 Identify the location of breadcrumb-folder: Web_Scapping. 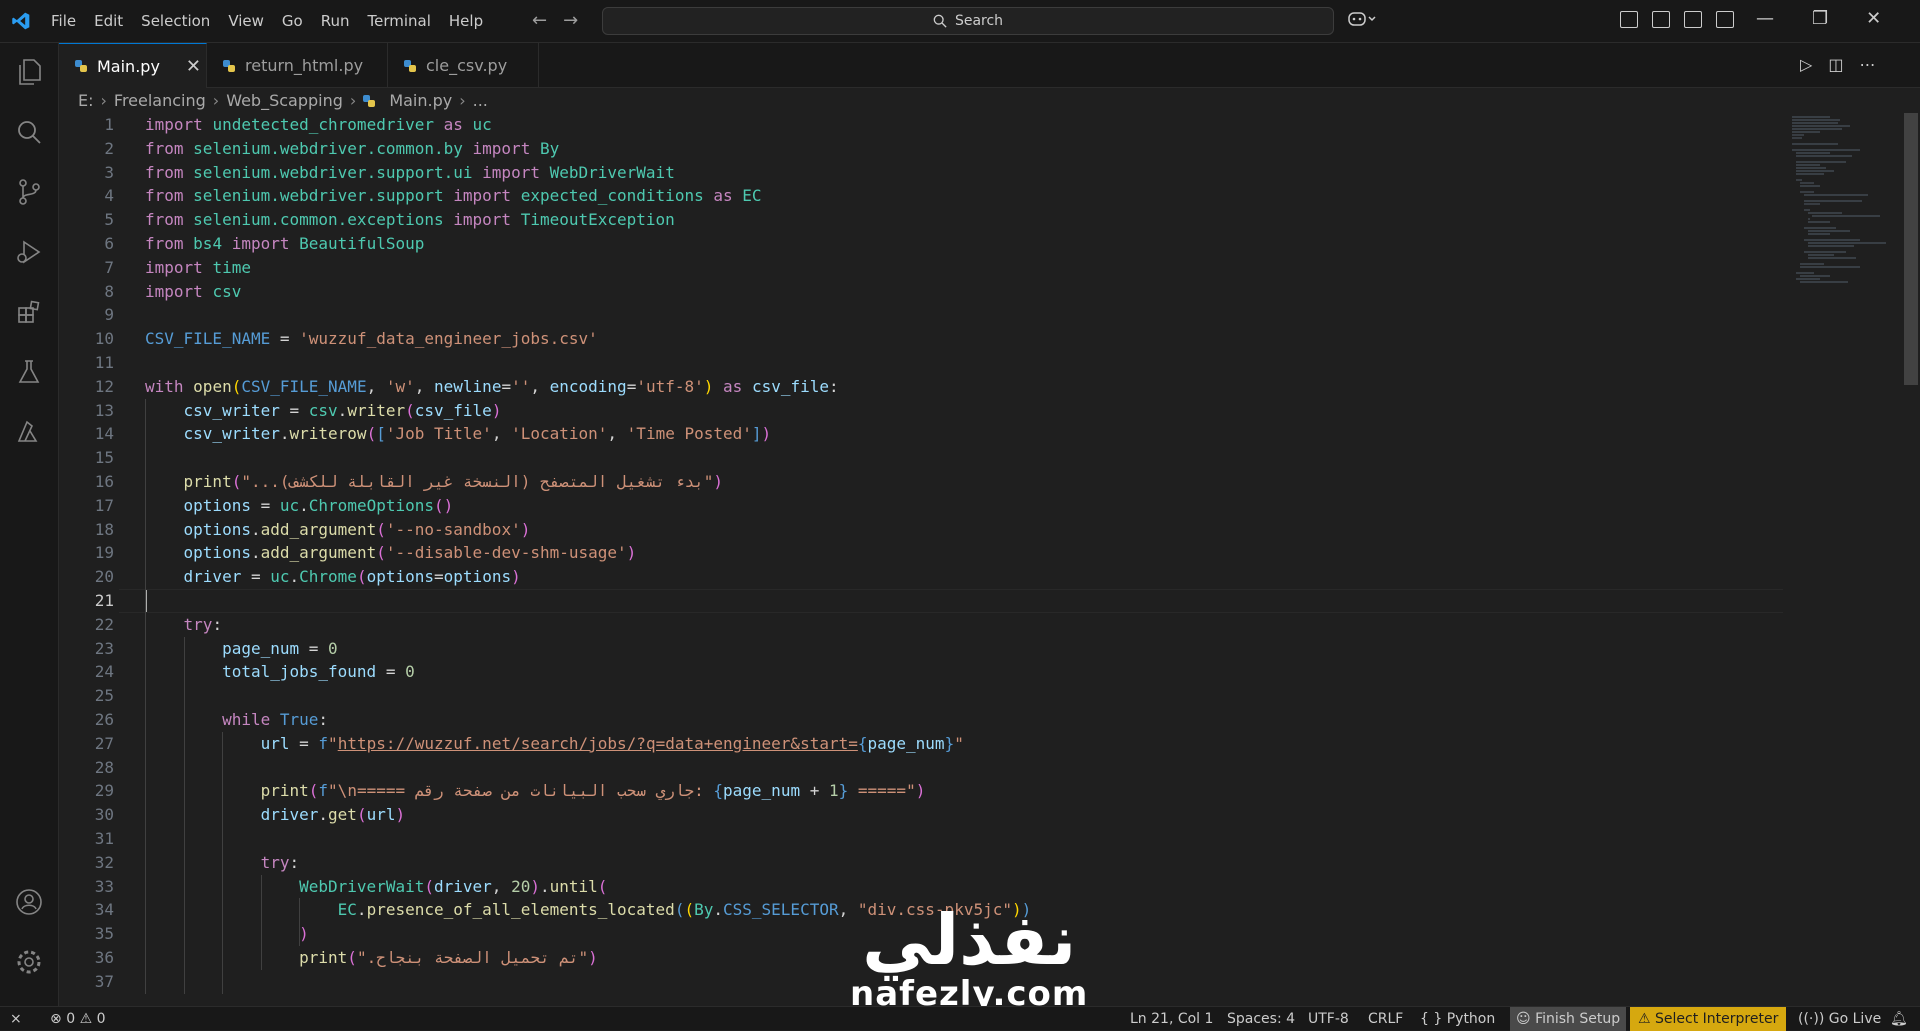
(284, 100).